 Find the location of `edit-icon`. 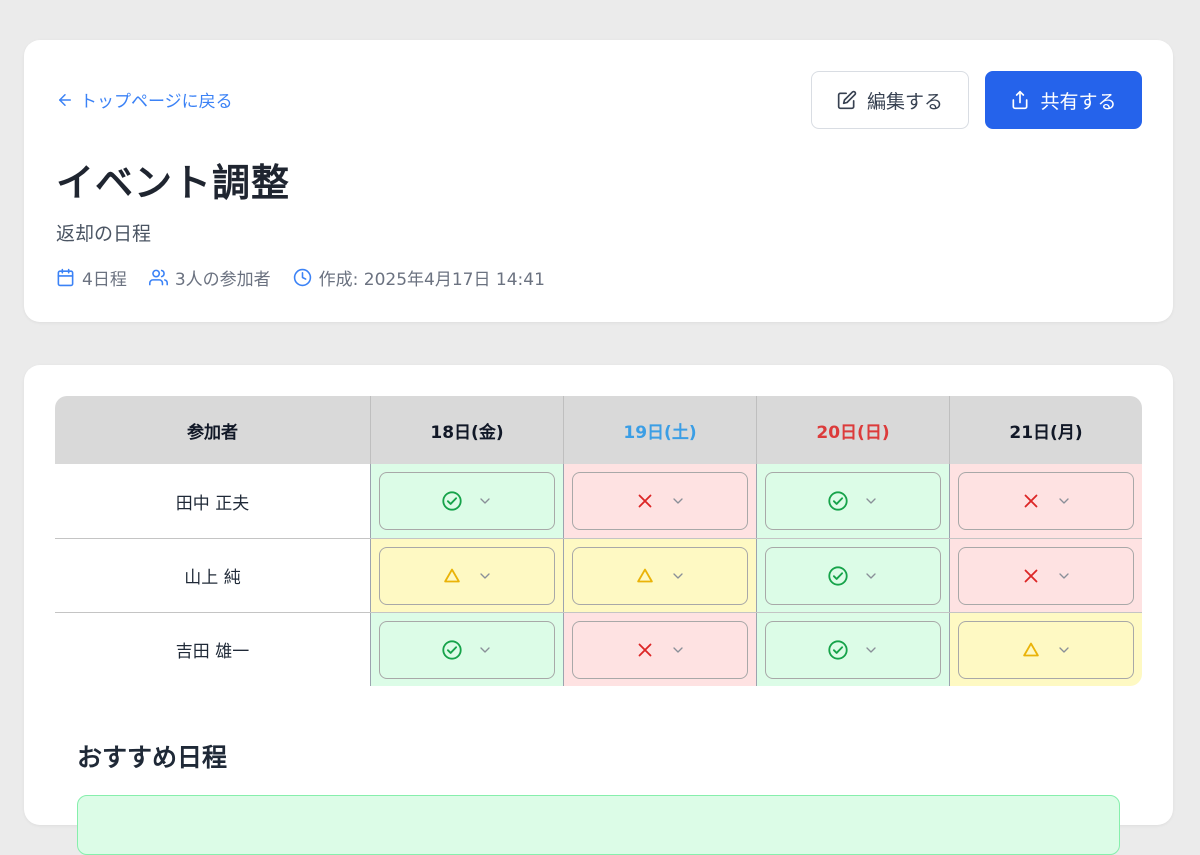

edit-icon is located at coordinates (847, 100).